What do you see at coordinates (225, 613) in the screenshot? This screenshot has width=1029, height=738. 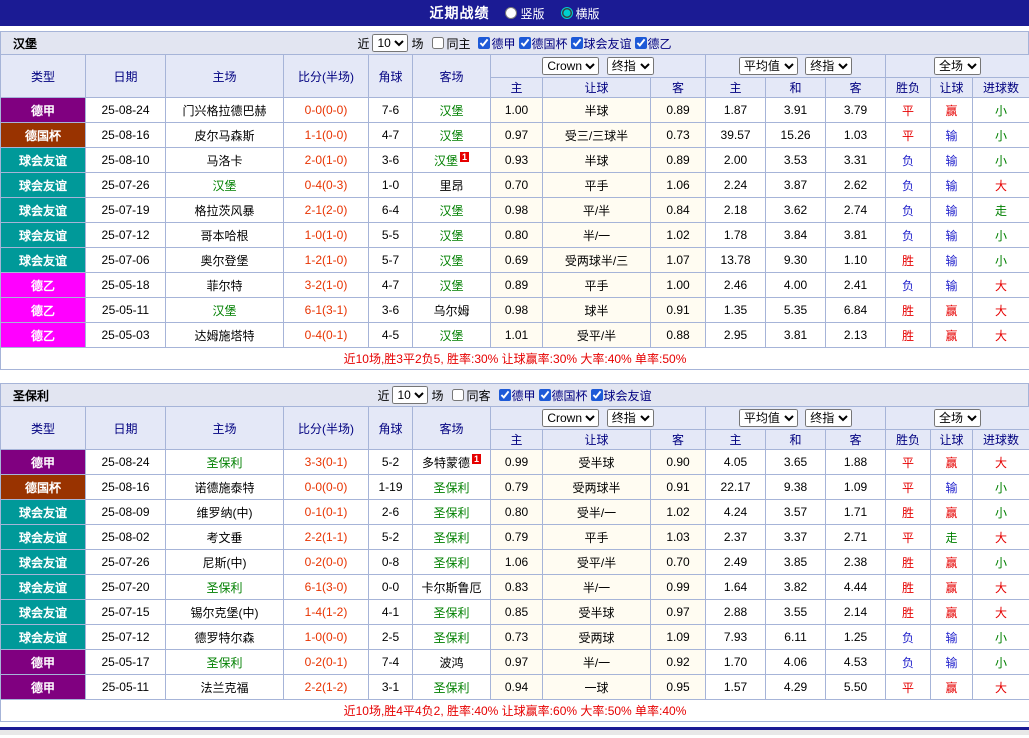 I see `team-link: 锡尔克堡(中)` at bounding box center [225, 613].